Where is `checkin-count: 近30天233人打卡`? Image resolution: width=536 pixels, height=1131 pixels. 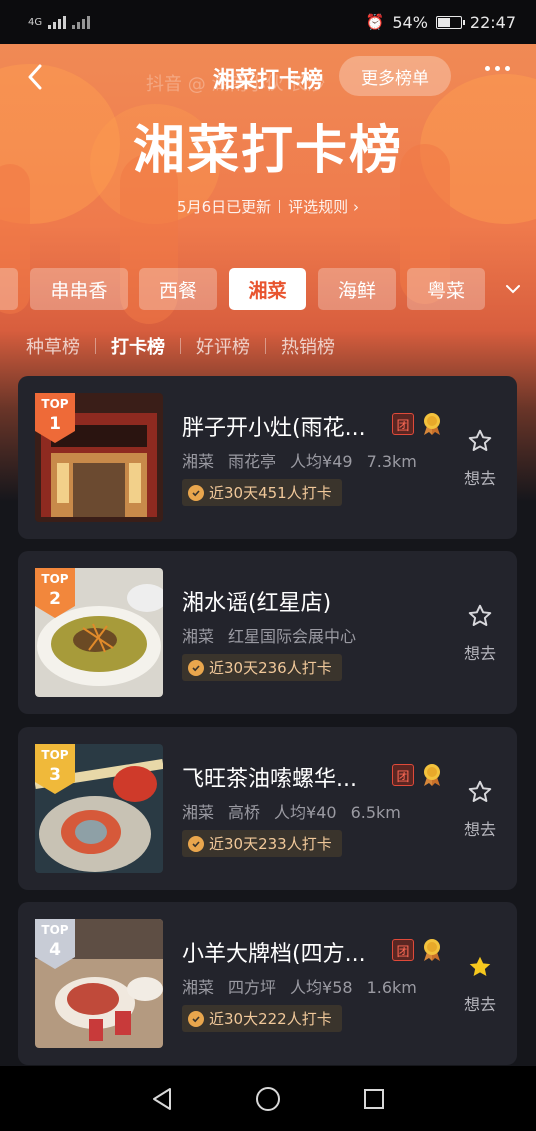
checkin-count: 近30天233人打卡 is located at coordinates (270, 844).